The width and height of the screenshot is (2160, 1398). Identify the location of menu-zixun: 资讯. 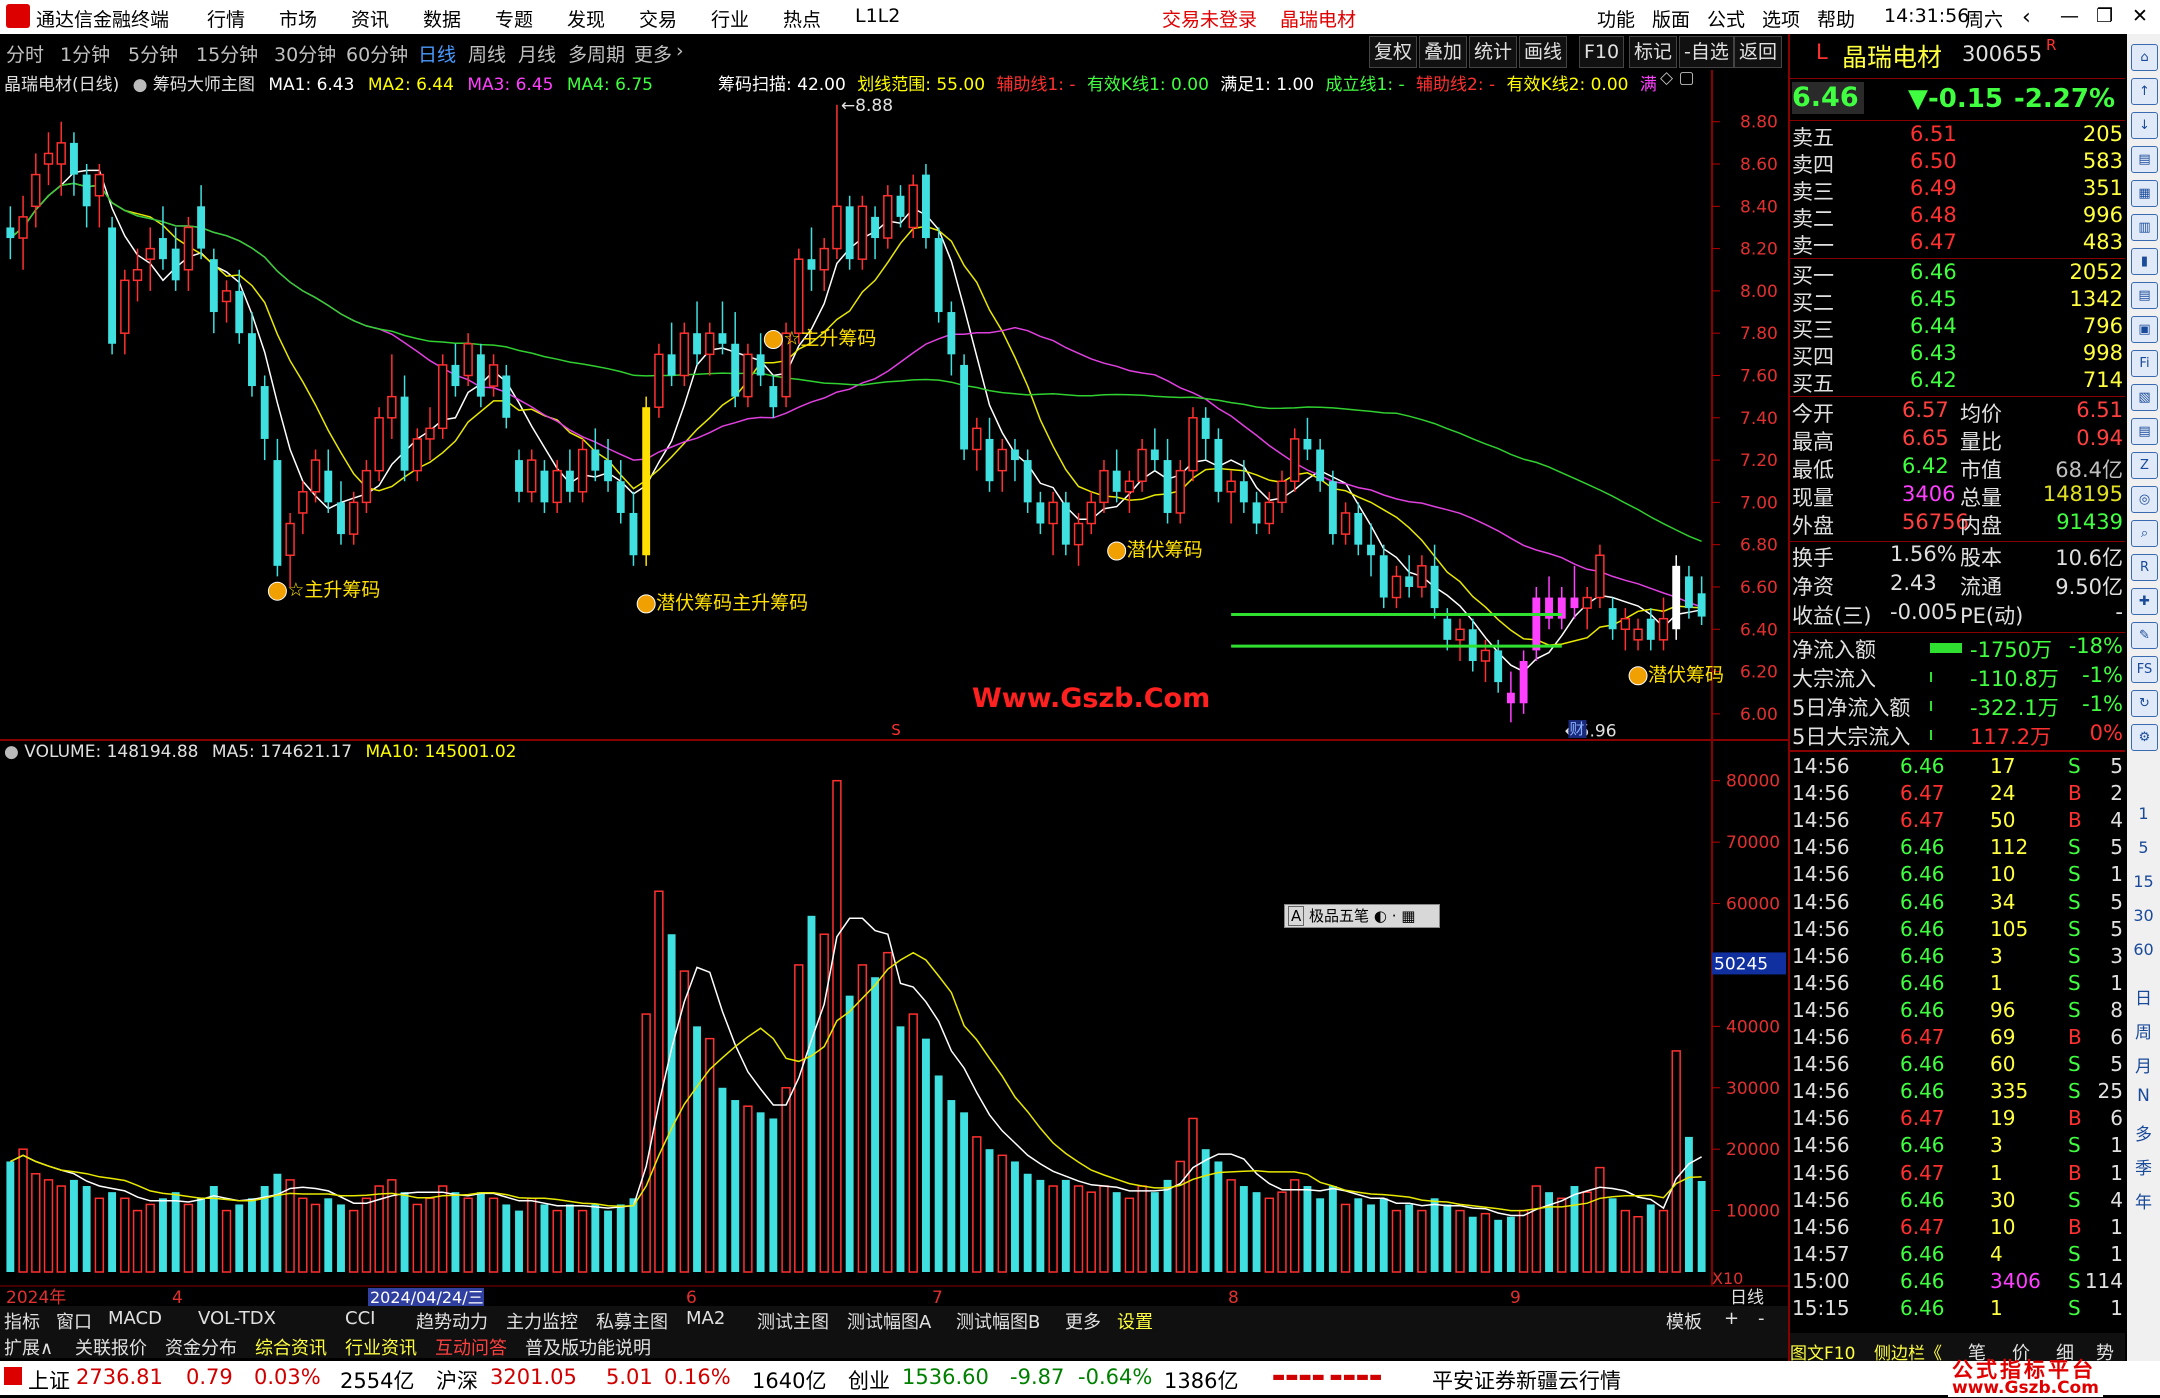
(370, 18).